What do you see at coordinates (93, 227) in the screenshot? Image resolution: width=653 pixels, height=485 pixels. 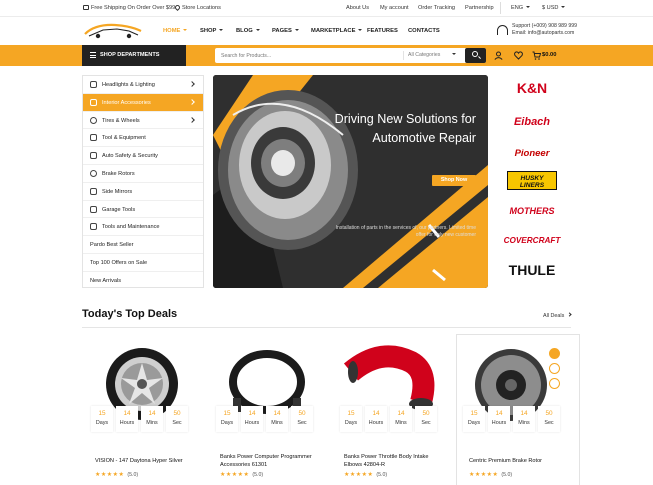 I see `maintenance-icon` at bounding box center [93, 227].